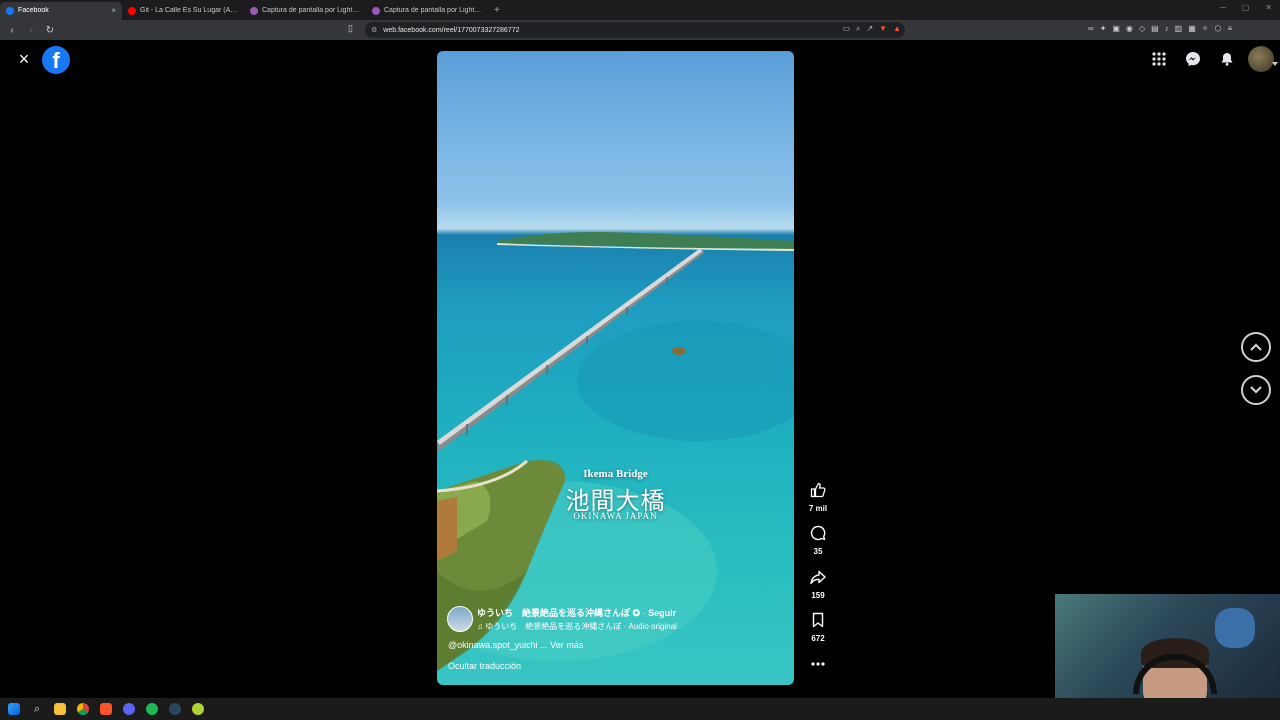 The height and width of the screenshot is (720, 1280). Describe the element at coordinates (50, 30) in the screenshot. I see `reload-icon: ↻` at that location.